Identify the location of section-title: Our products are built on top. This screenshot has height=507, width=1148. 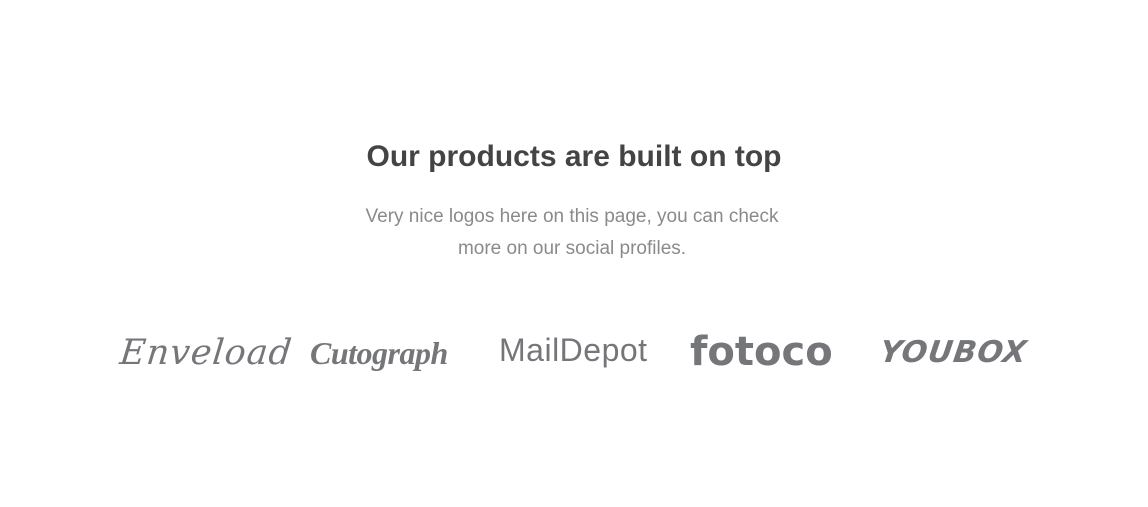
(574, 156).